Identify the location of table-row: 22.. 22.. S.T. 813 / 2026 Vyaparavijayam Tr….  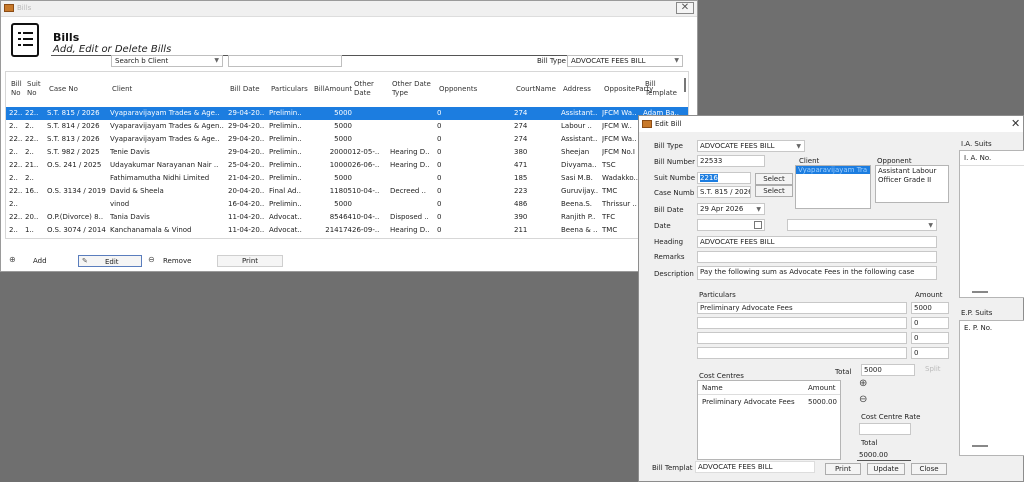
(347, 139).